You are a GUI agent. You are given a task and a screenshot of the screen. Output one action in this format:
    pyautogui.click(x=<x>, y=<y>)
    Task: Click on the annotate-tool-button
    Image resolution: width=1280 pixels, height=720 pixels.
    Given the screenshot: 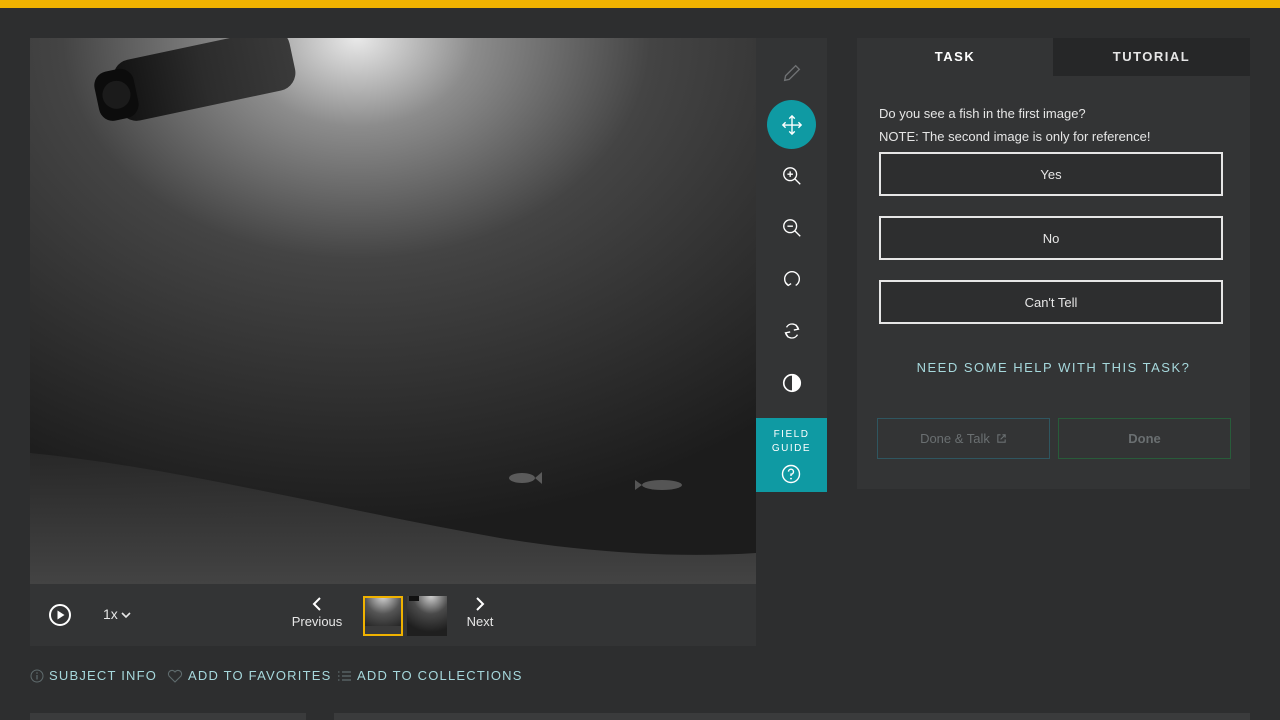 What is the action you would take?
    pyautogui.click(x=791, y=72)
    